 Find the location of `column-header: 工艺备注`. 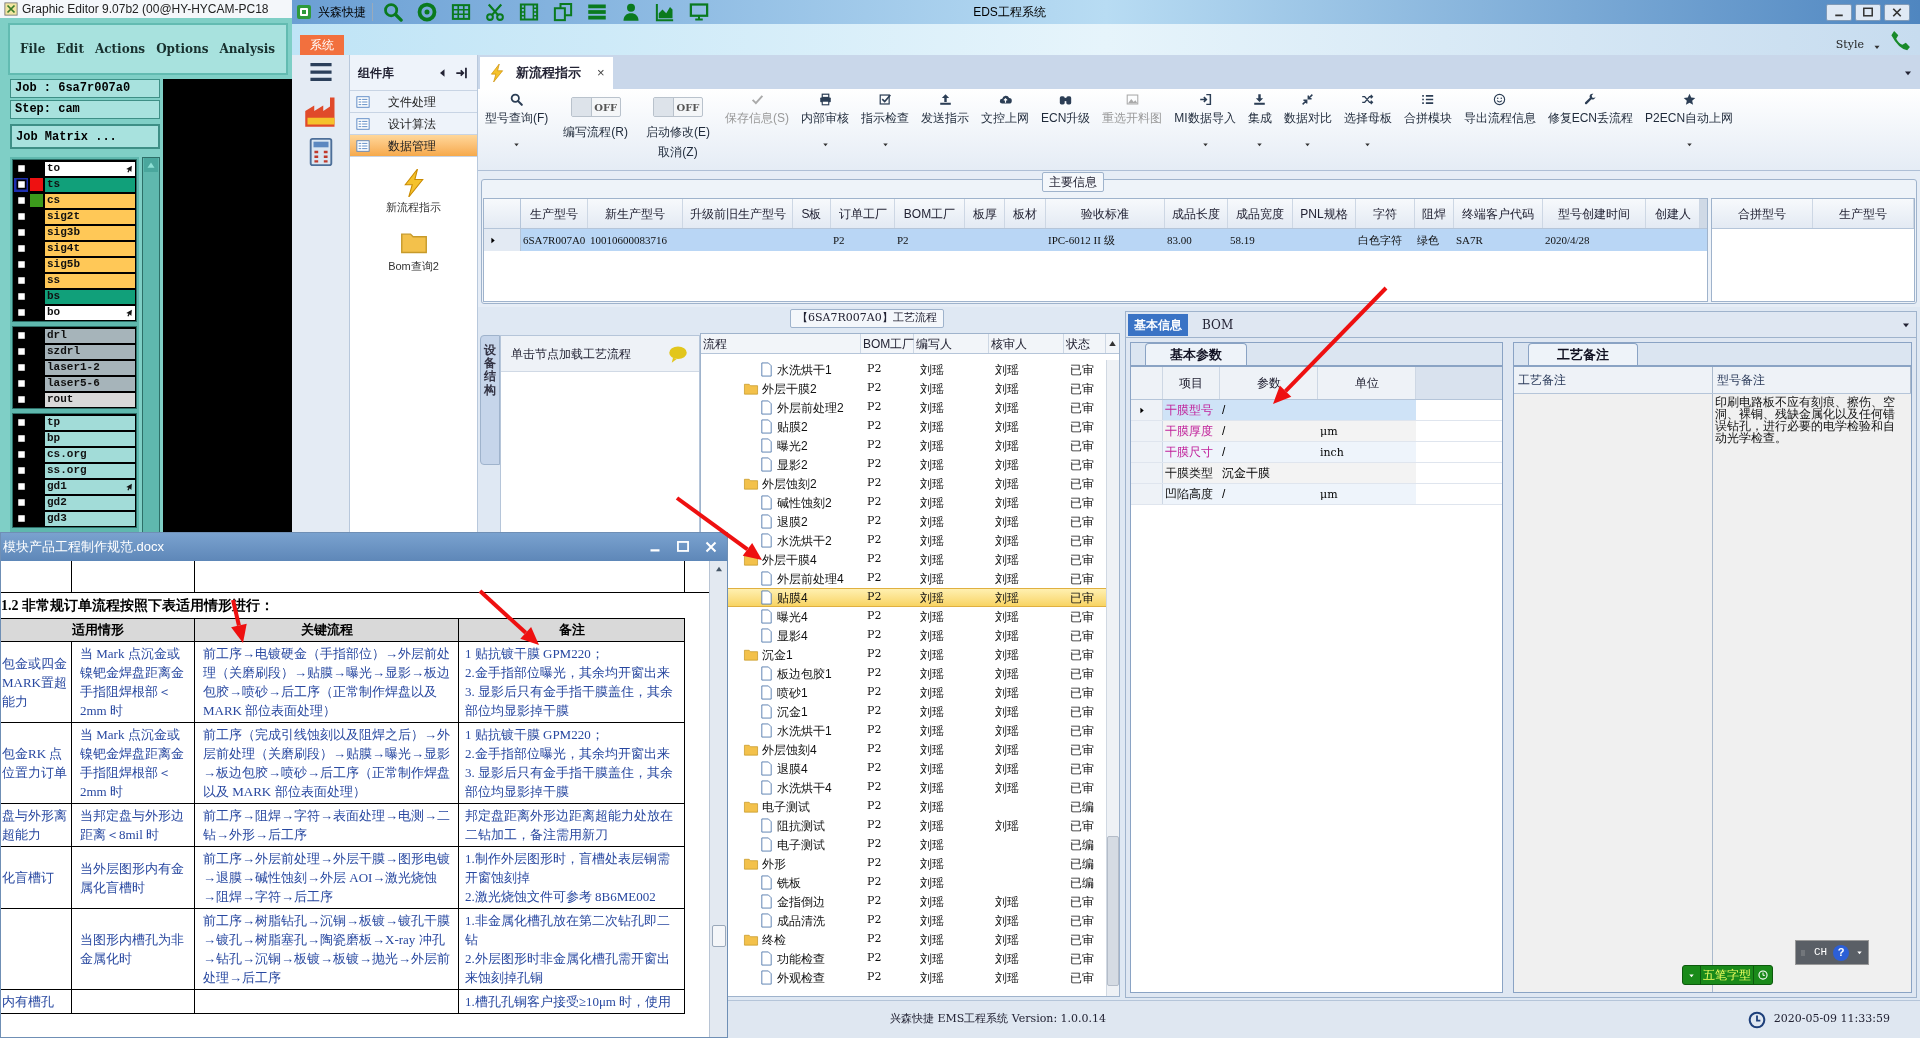

column-header: 工艺备注 is located at coordinates (1613, 380).